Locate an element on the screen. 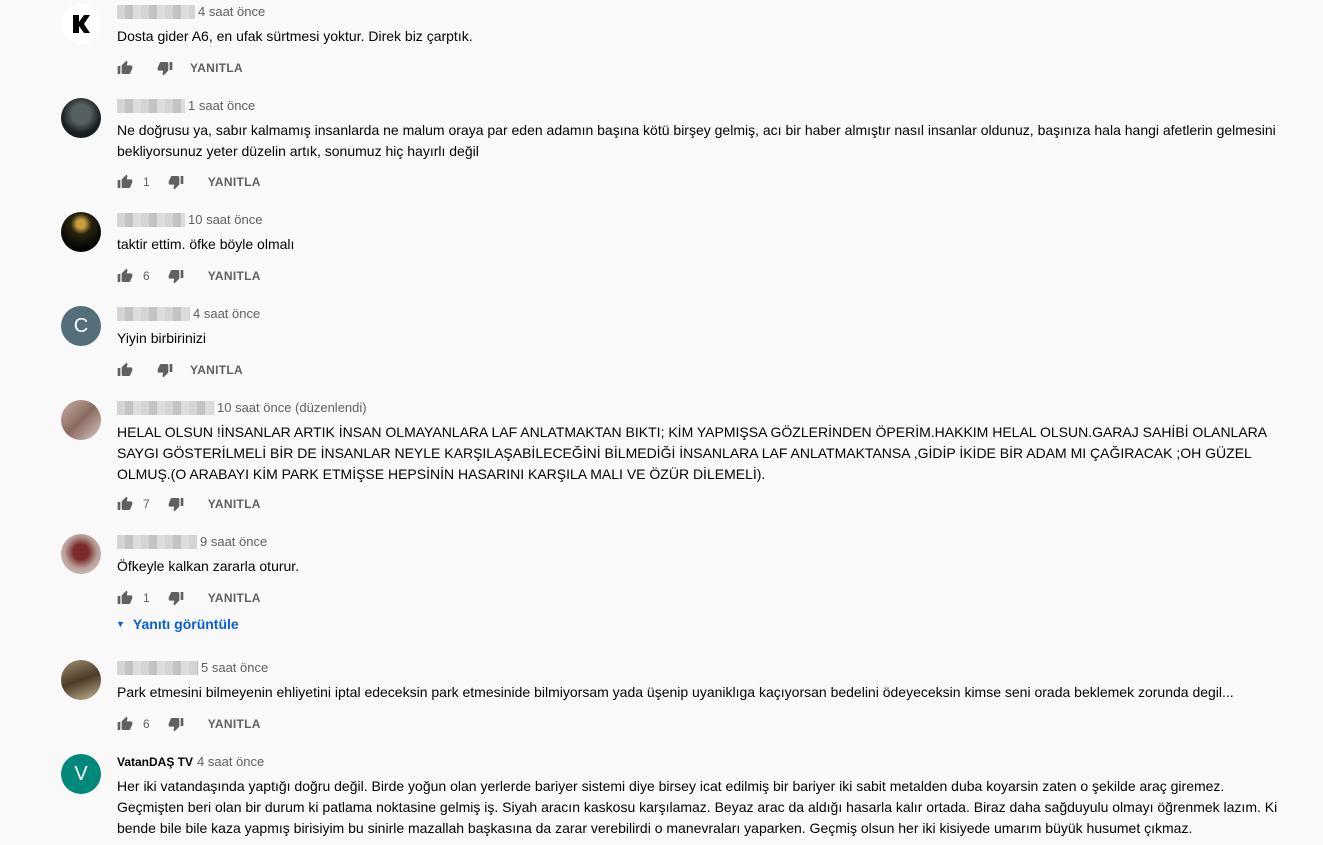  avatar: V is located at coordinates (81, 774).